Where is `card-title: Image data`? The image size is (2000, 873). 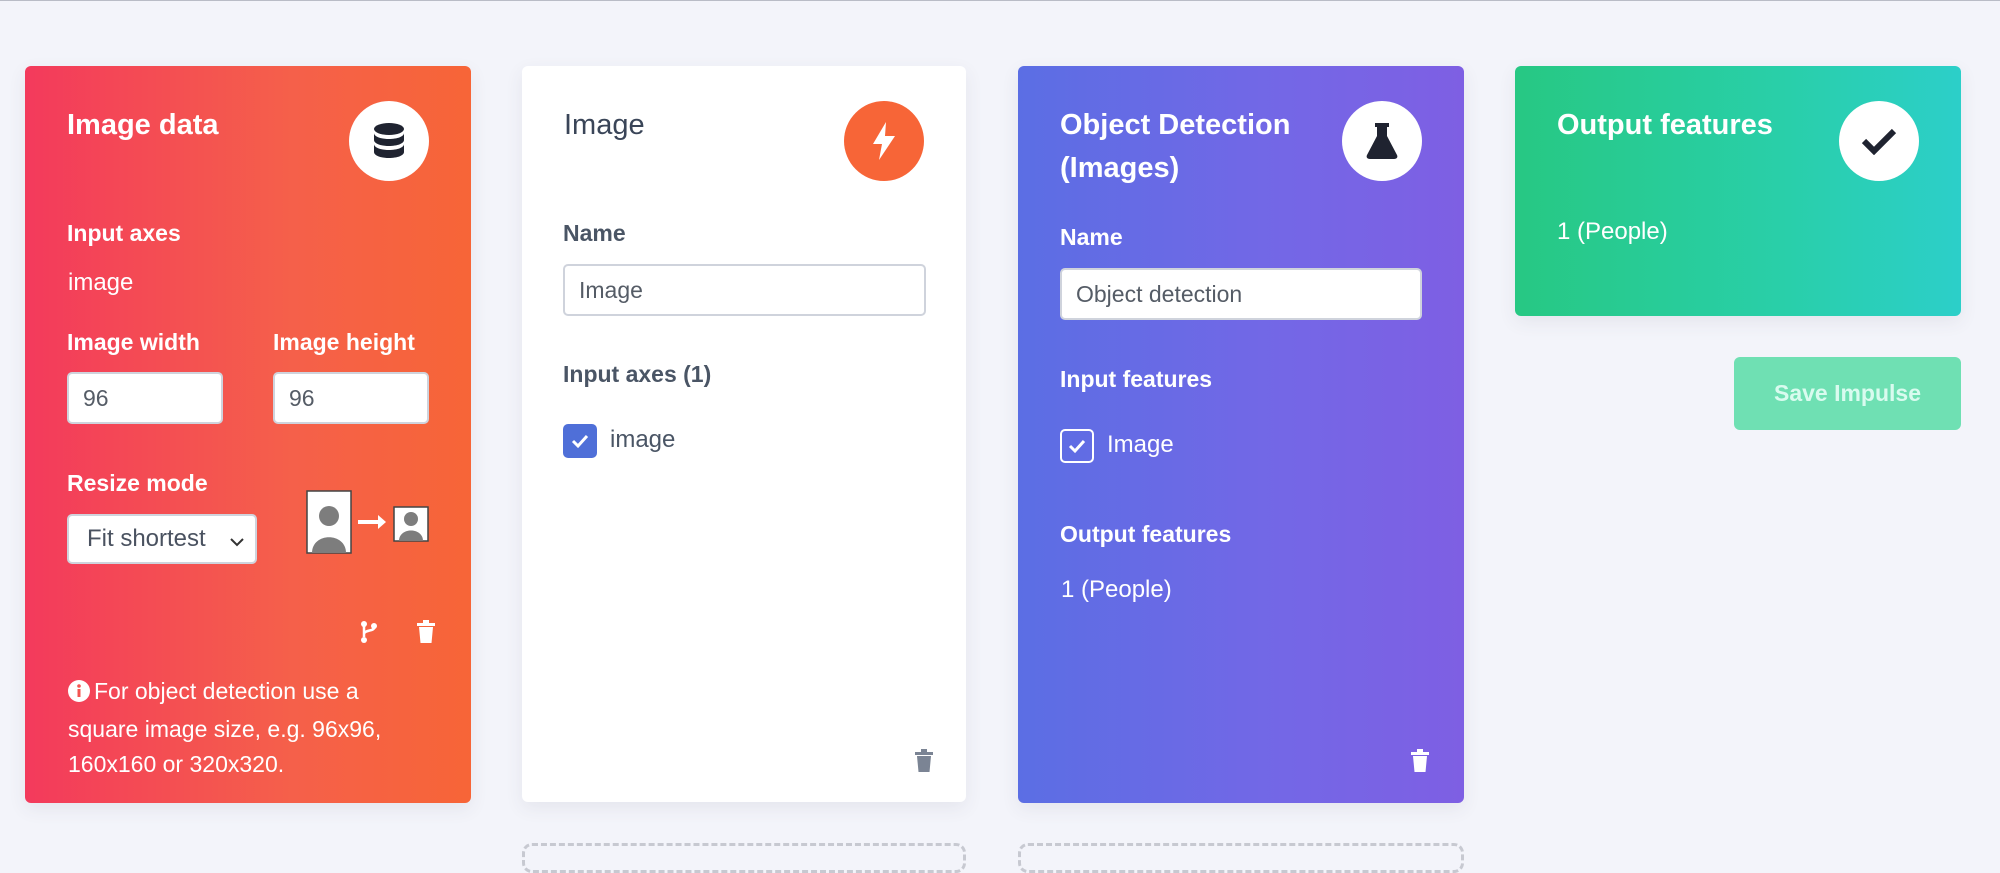 card-title: Image data is located at coordinates (143, 125).